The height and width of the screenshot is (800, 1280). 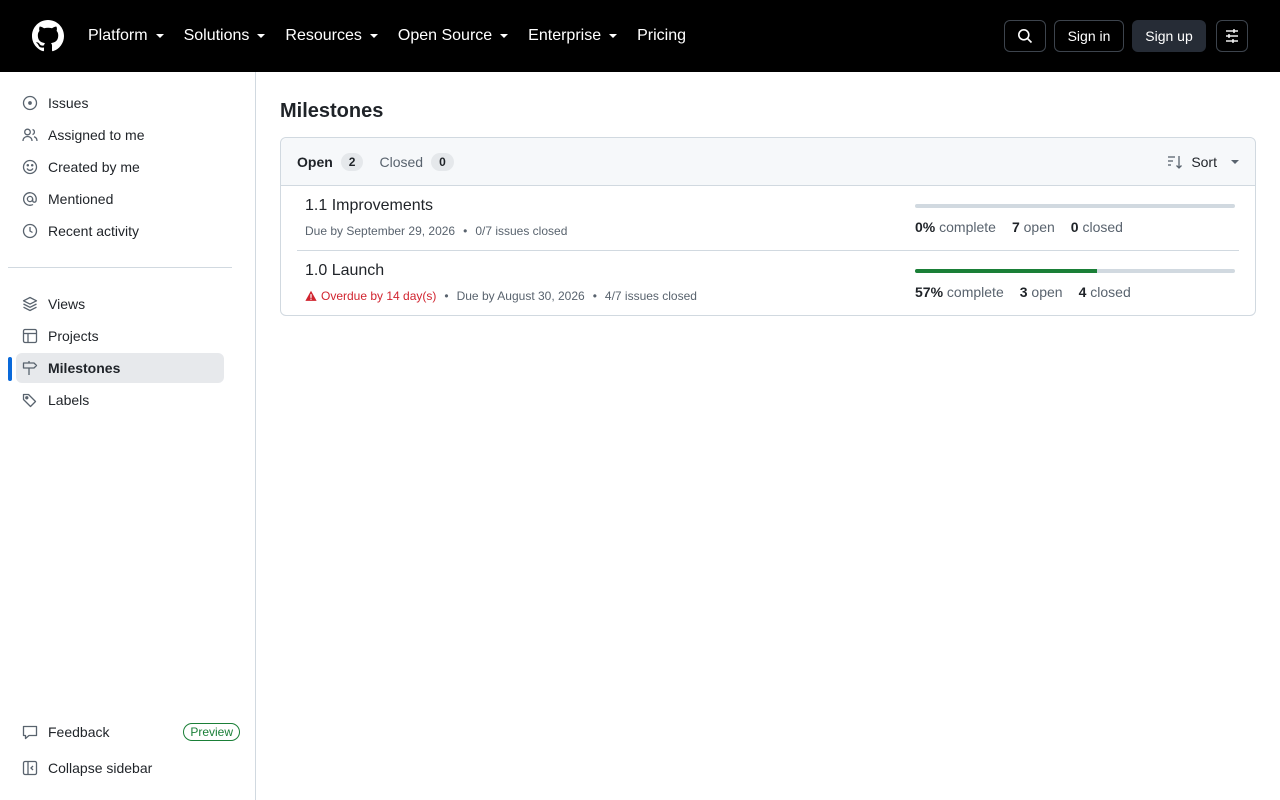 I want to click on active-indicator, so click(x=10, y=369).